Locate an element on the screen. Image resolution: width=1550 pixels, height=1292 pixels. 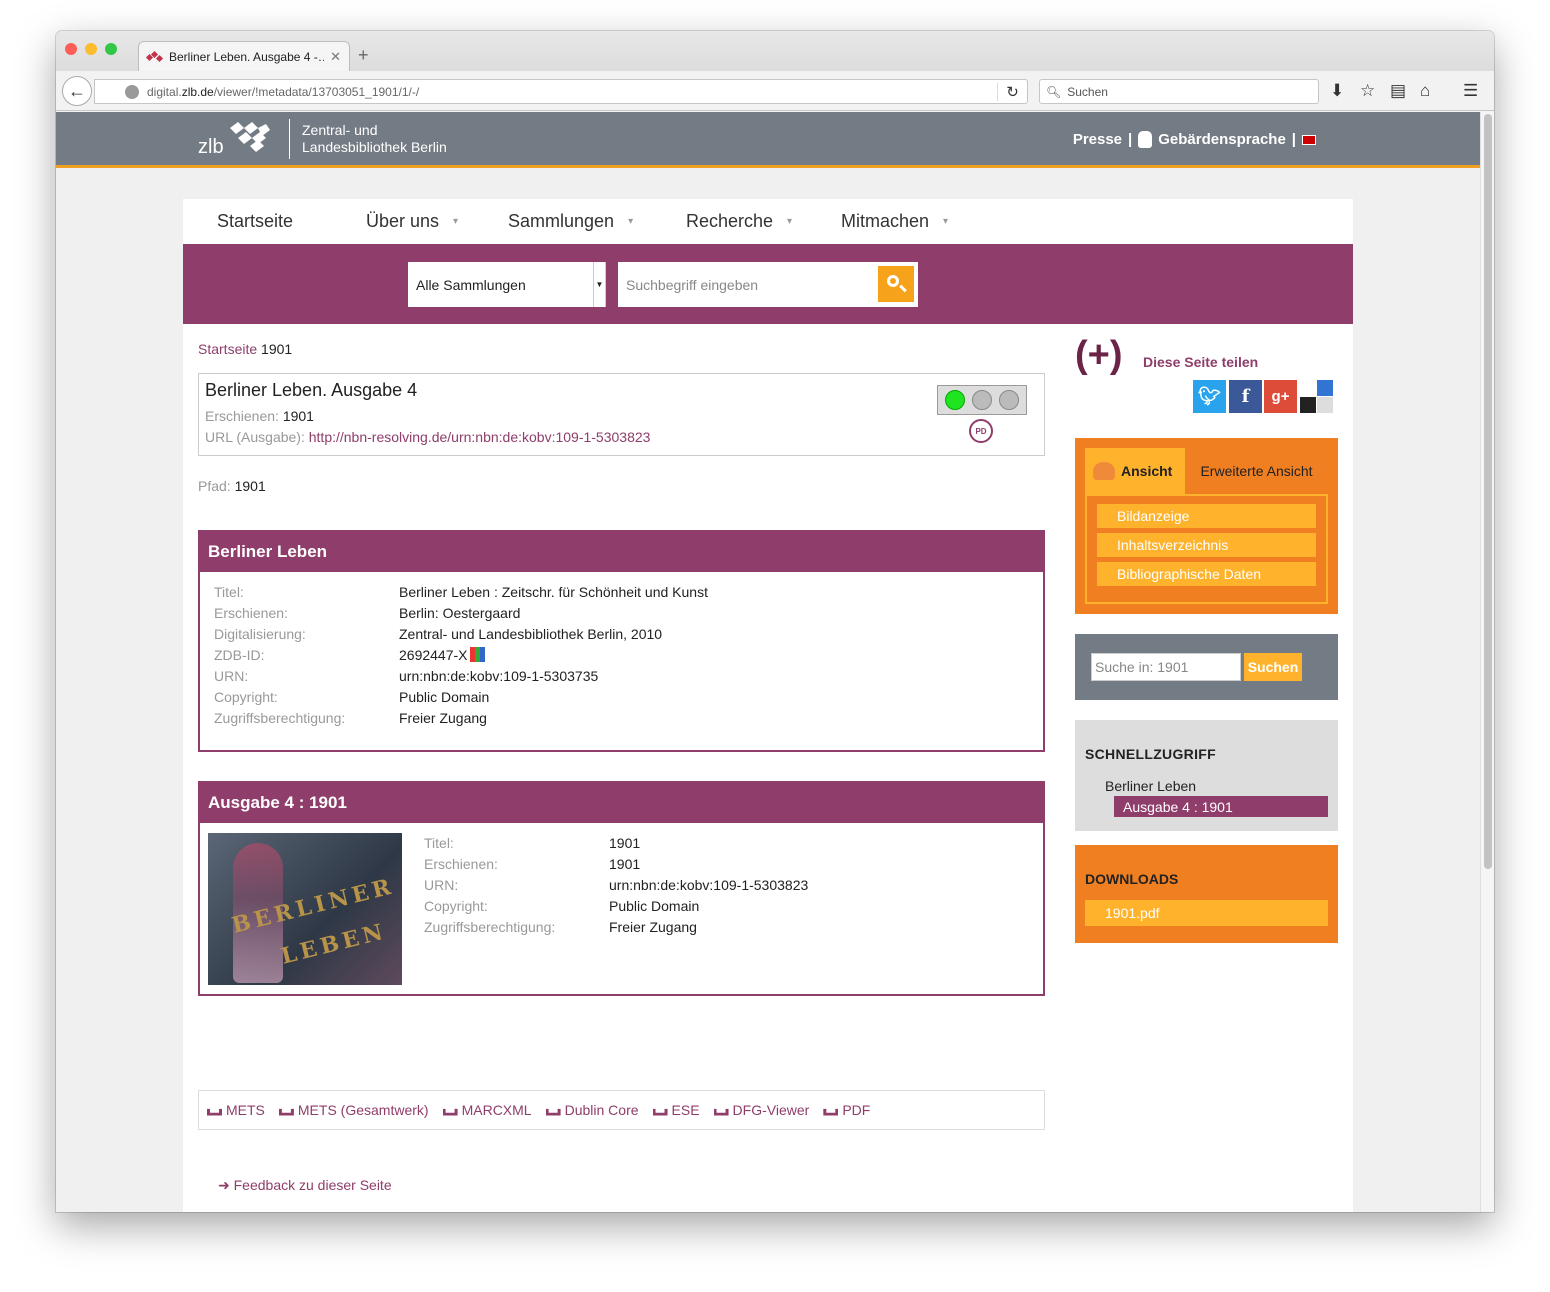
search-input: Suchbegriff eingeben is located at coordinates (768, 284).